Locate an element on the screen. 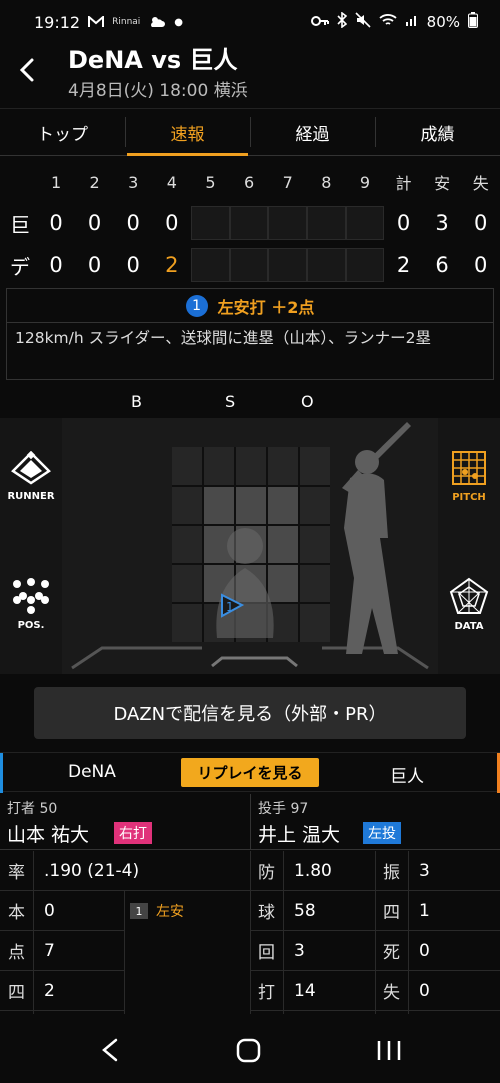 The image size is (500, 1083). nav-back-icon is located at coordinates (110, 1050).